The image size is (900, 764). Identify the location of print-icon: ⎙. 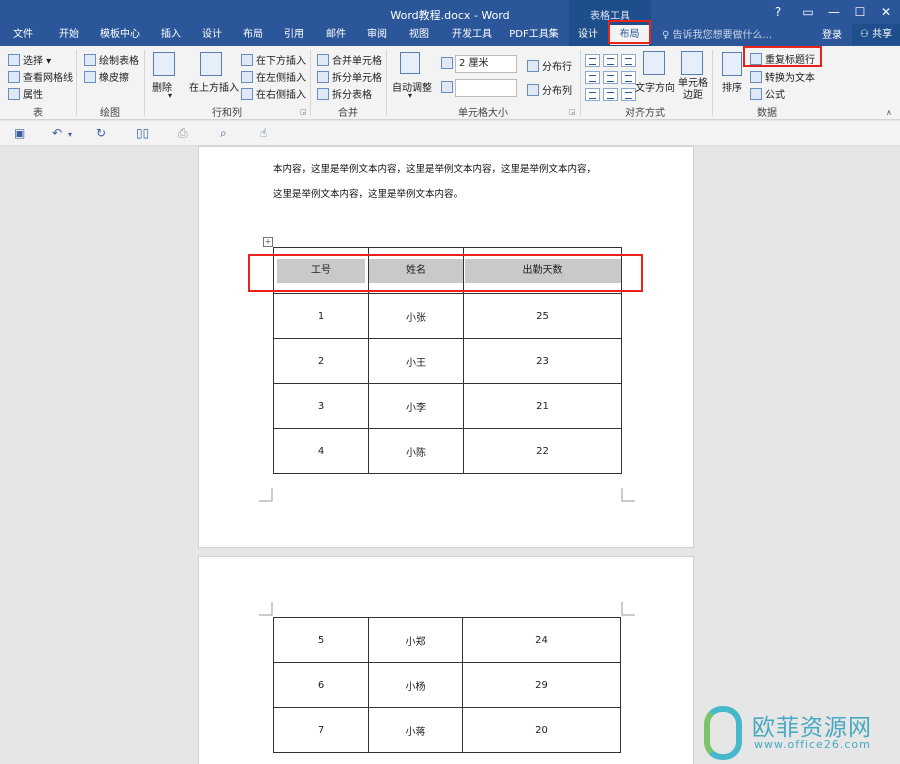
(183, 133).